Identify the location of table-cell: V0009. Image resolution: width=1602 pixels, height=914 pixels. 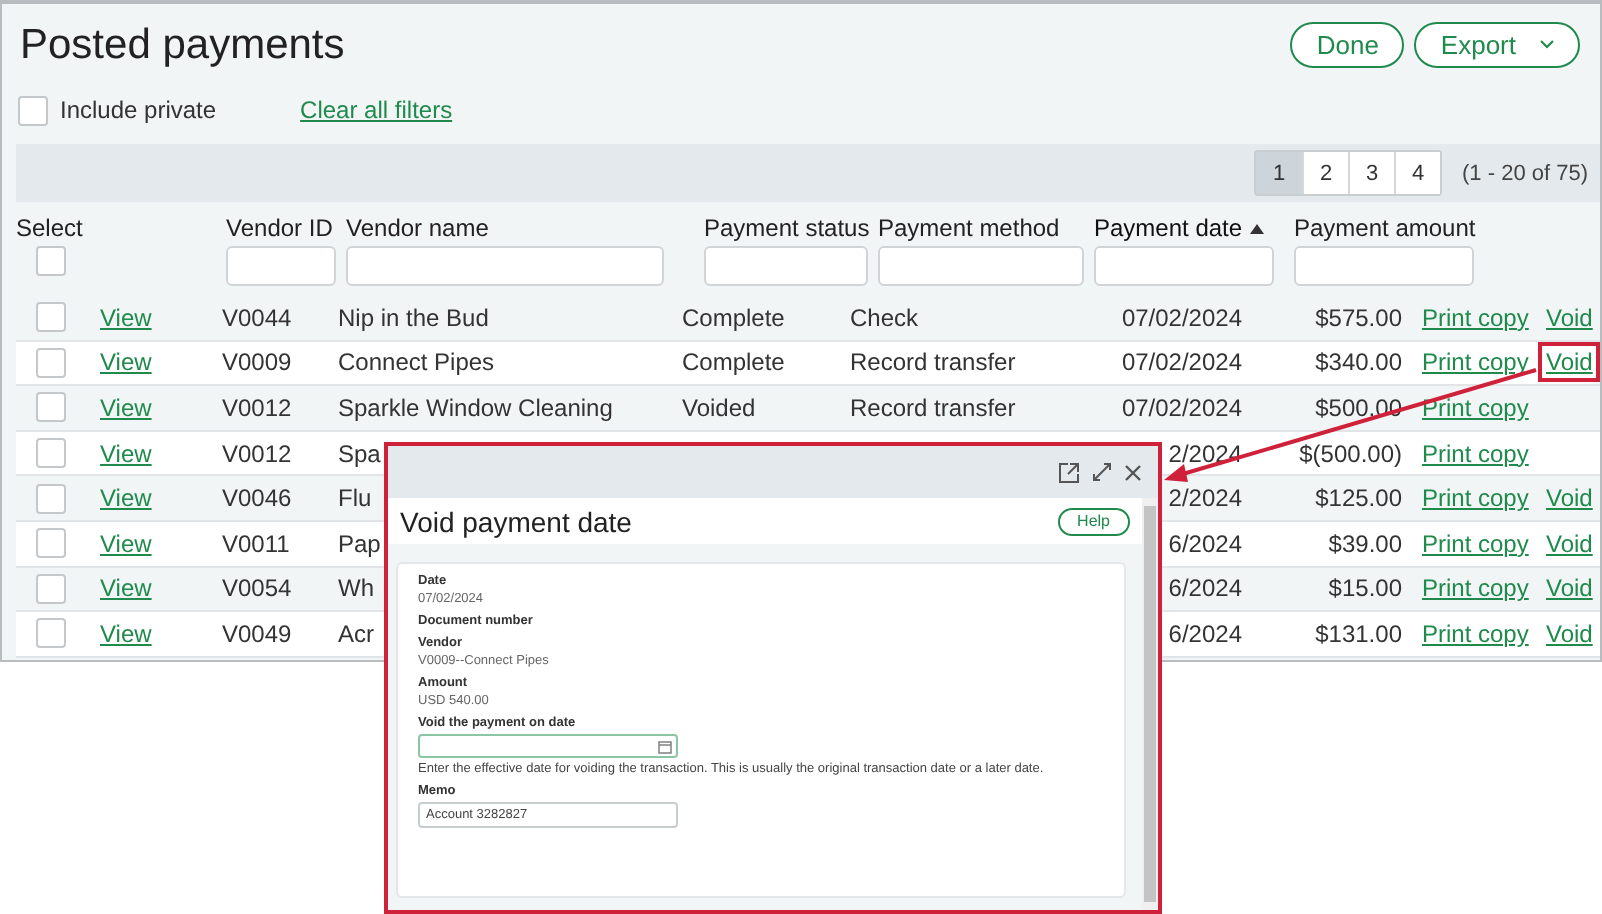
(257, 362).